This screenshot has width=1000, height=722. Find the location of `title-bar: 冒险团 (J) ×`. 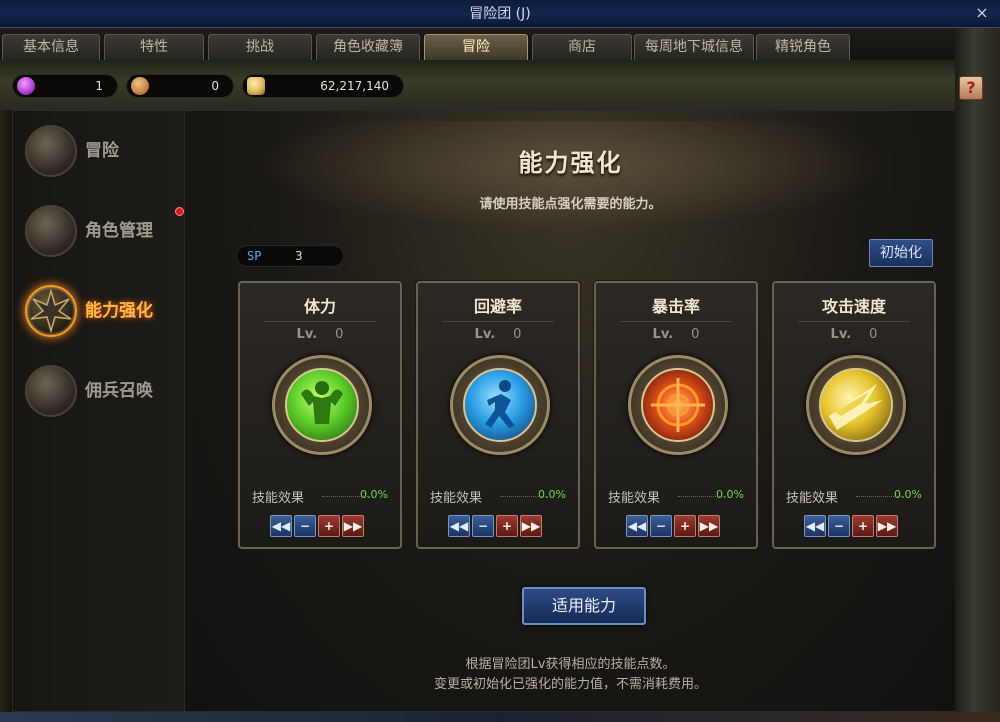

title-bar: 冒险团 (J) × is located at coordinates (500, 14).